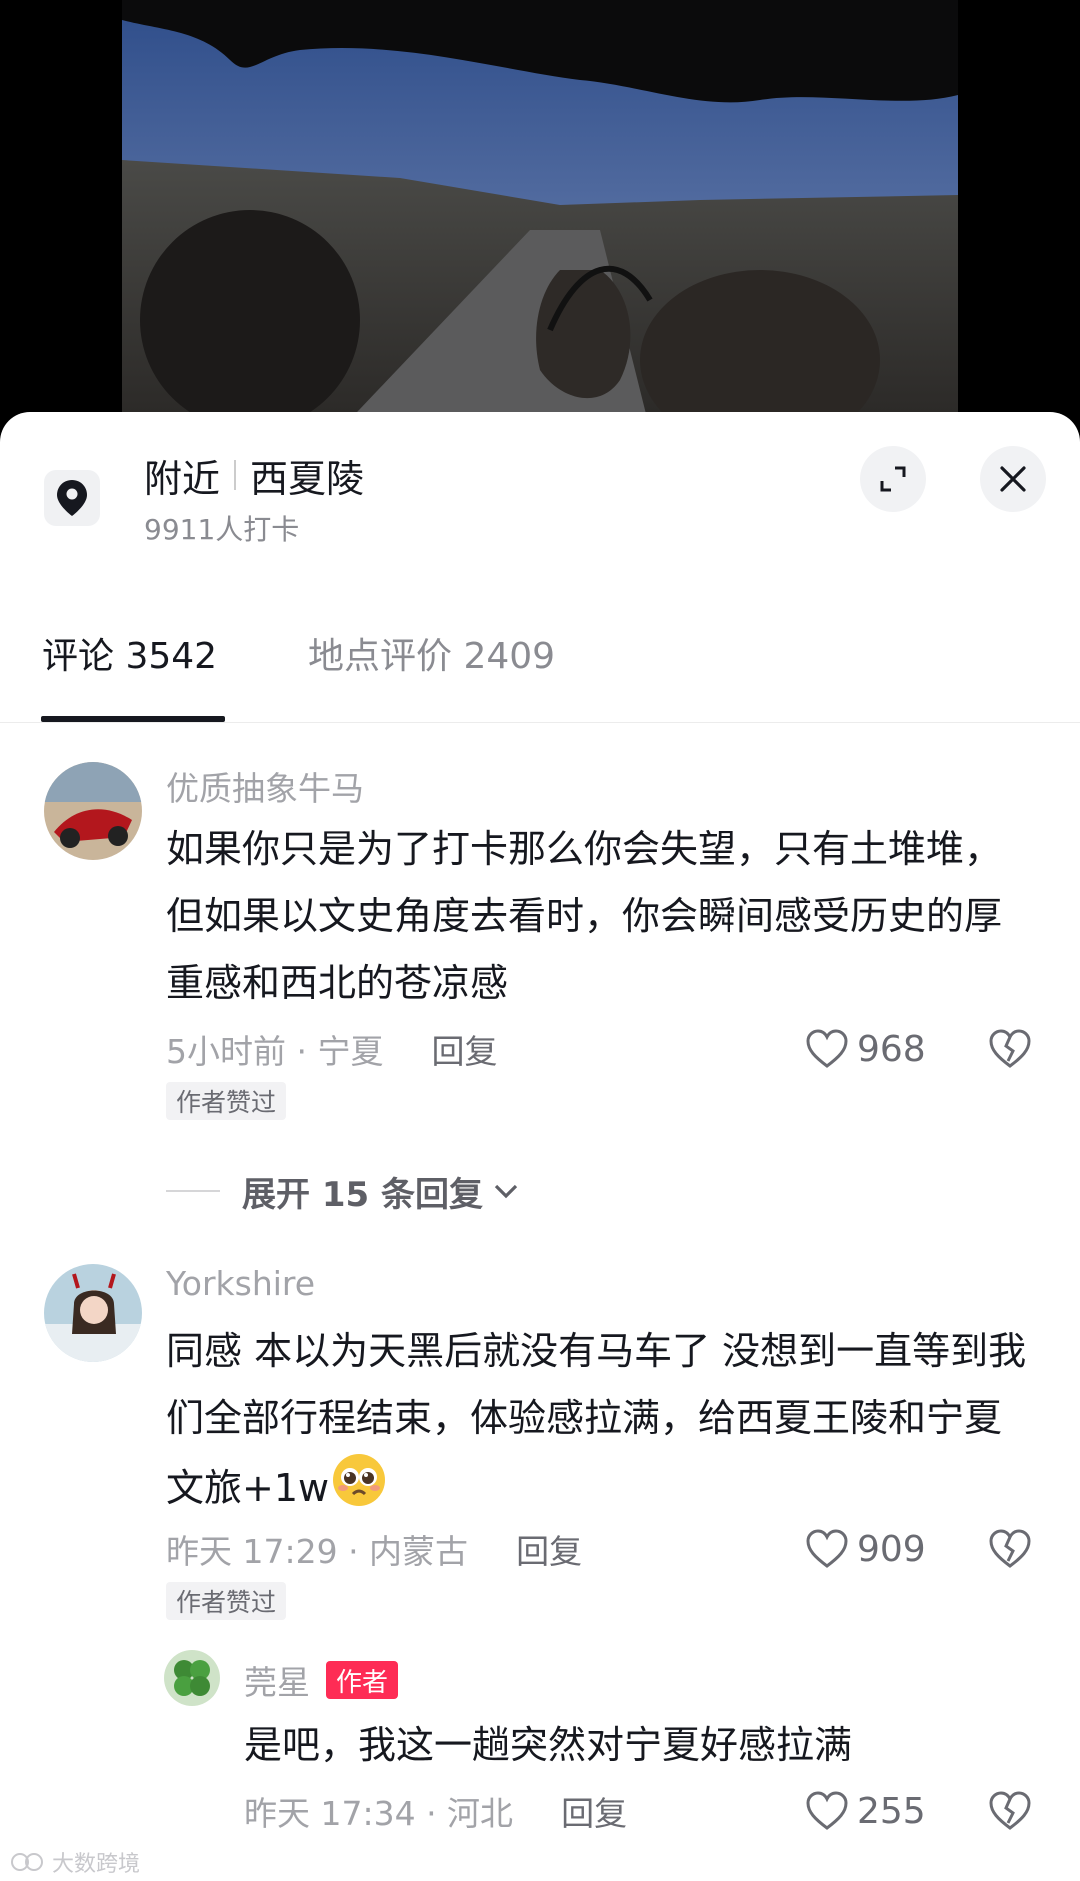 This screenshot has width=1080, height=1881. Describe the element at coordinates (506, 1191) in the screenshot. I see `chevron-down-icon` at that location.